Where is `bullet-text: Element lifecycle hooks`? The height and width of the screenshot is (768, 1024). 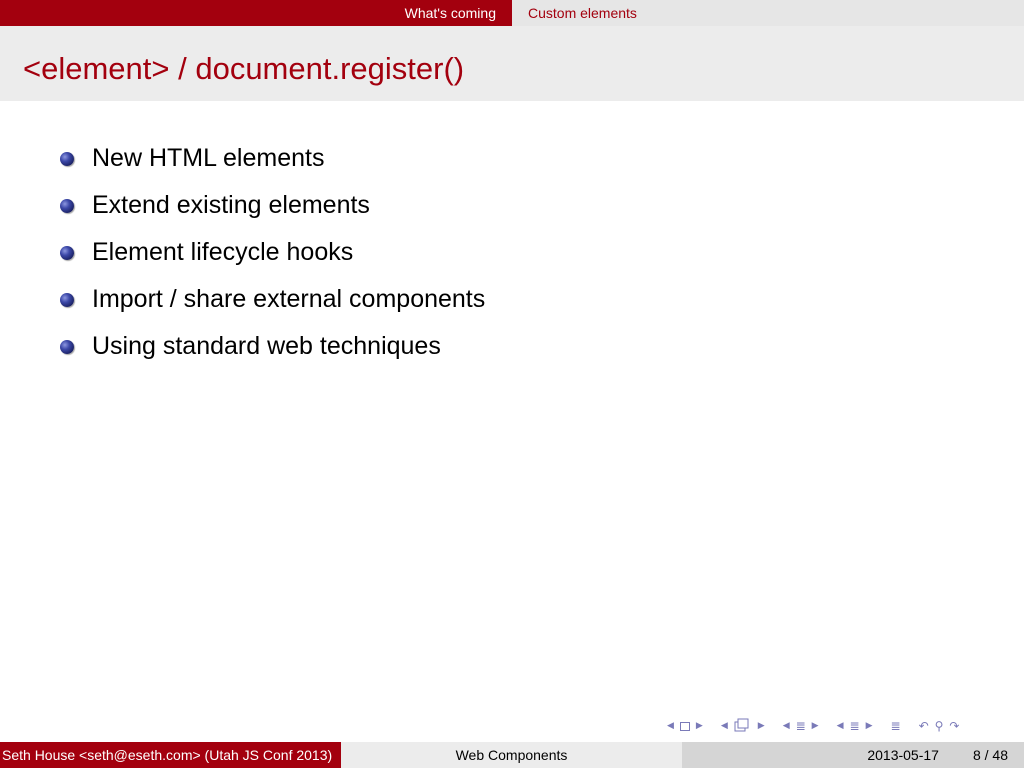 bullet-text: Element lifecycle hooks is located at coordinates (223, 252).